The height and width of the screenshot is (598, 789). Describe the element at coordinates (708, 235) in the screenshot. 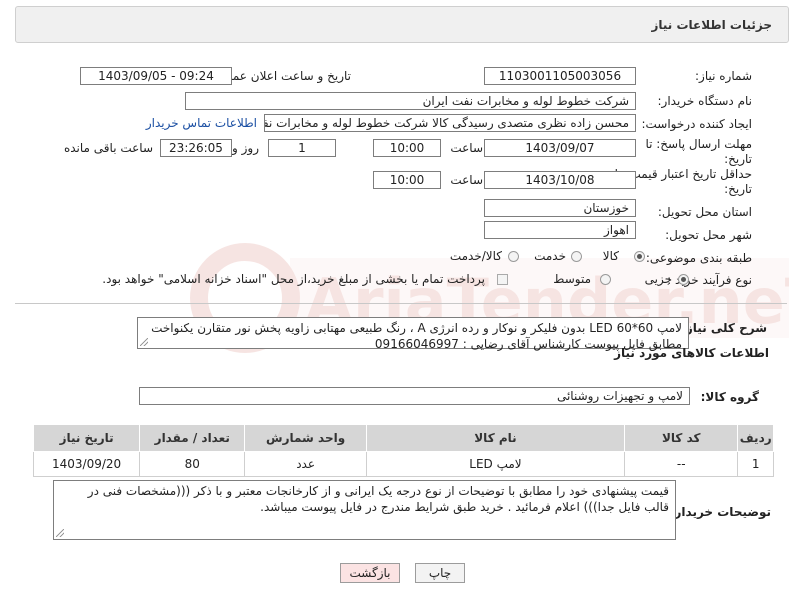

I see `city-label: شهر محل تحویل:` at that location.